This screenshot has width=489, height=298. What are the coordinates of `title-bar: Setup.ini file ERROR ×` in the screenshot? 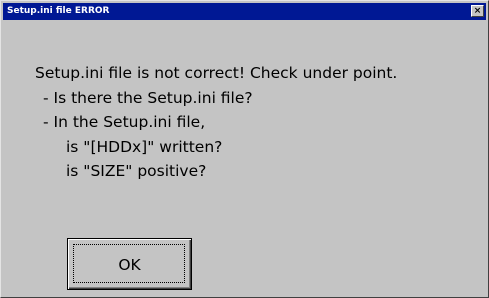 It's located at (244, 11).